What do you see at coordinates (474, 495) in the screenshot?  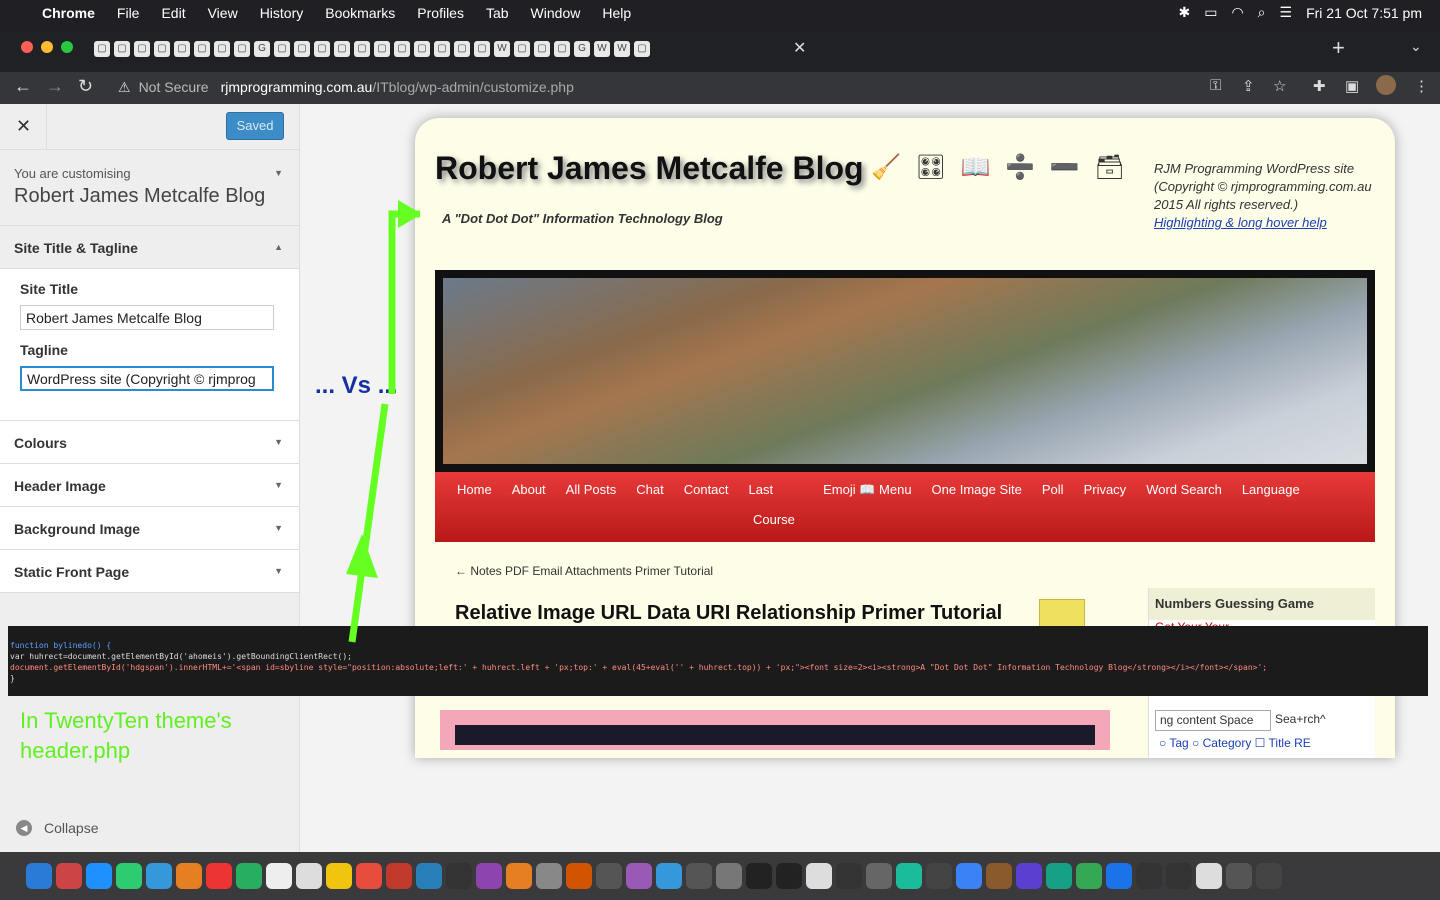 I see `nav-home: Home` at bounding box center [474, 495].